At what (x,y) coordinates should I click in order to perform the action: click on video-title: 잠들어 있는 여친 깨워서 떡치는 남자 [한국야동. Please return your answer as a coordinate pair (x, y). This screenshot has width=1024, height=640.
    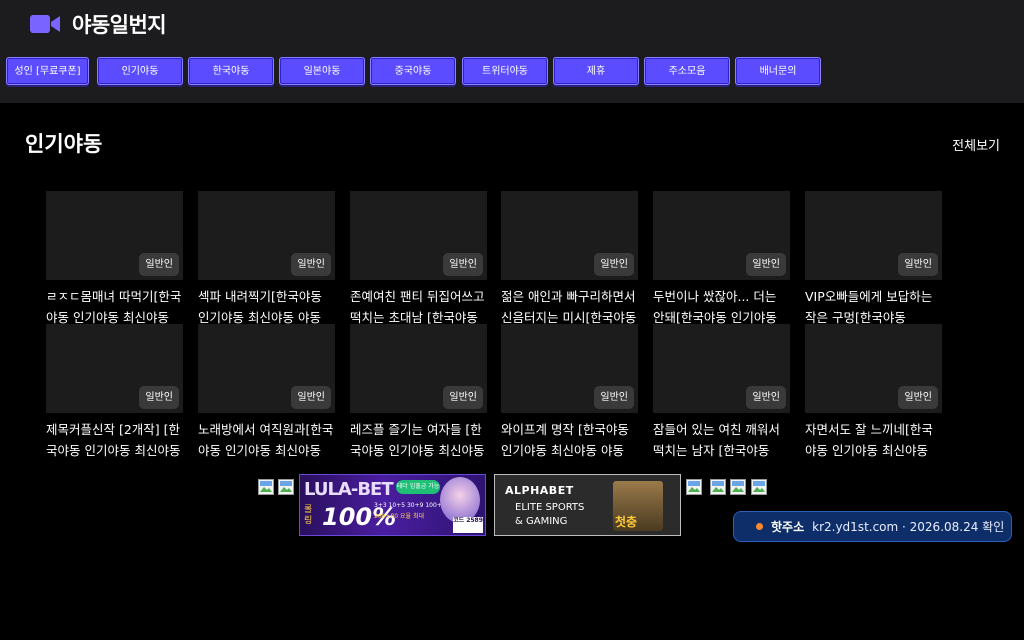
    Looking at the image, I should click on (721, 440).